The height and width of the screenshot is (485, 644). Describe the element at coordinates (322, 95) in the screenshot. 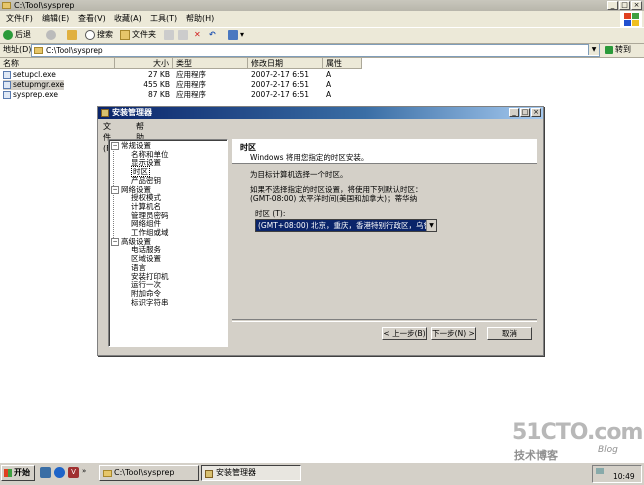

I see `file-row: sysprep.exe 87 KB 应用程序 2007-2-17 6:51 A` at that location.